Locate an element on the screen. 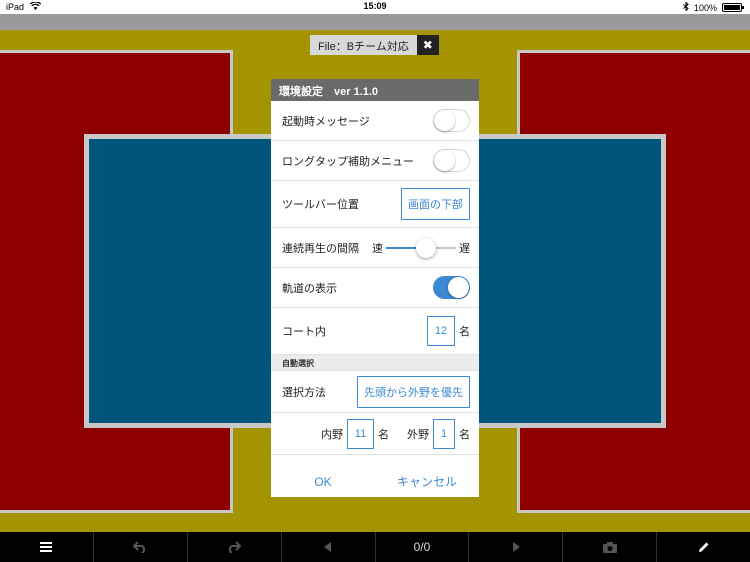 The width and height of the screenshot is (750, 562). select-method-label: 選択方法 is located at coordinates (304, 392).